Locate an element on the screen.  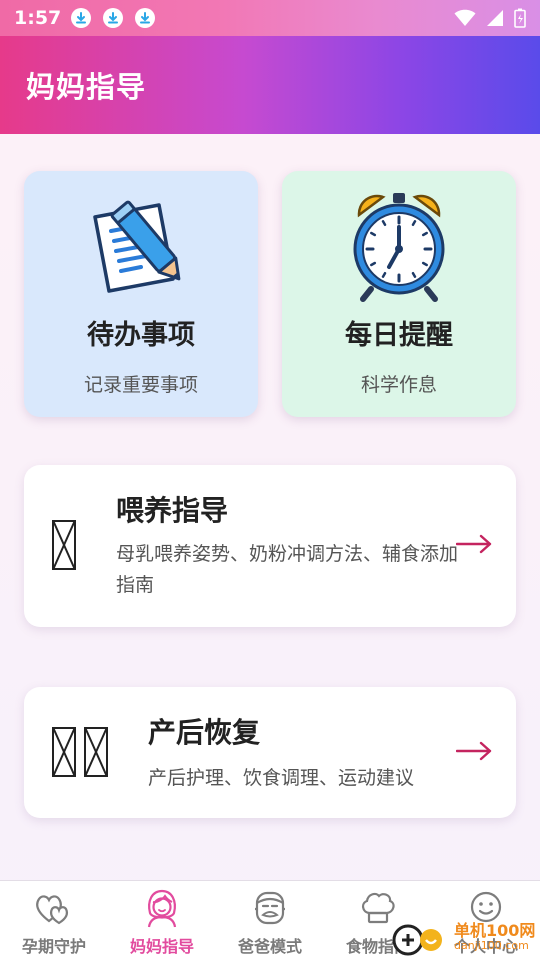
signal-icon is located at coordinates (495, 18).